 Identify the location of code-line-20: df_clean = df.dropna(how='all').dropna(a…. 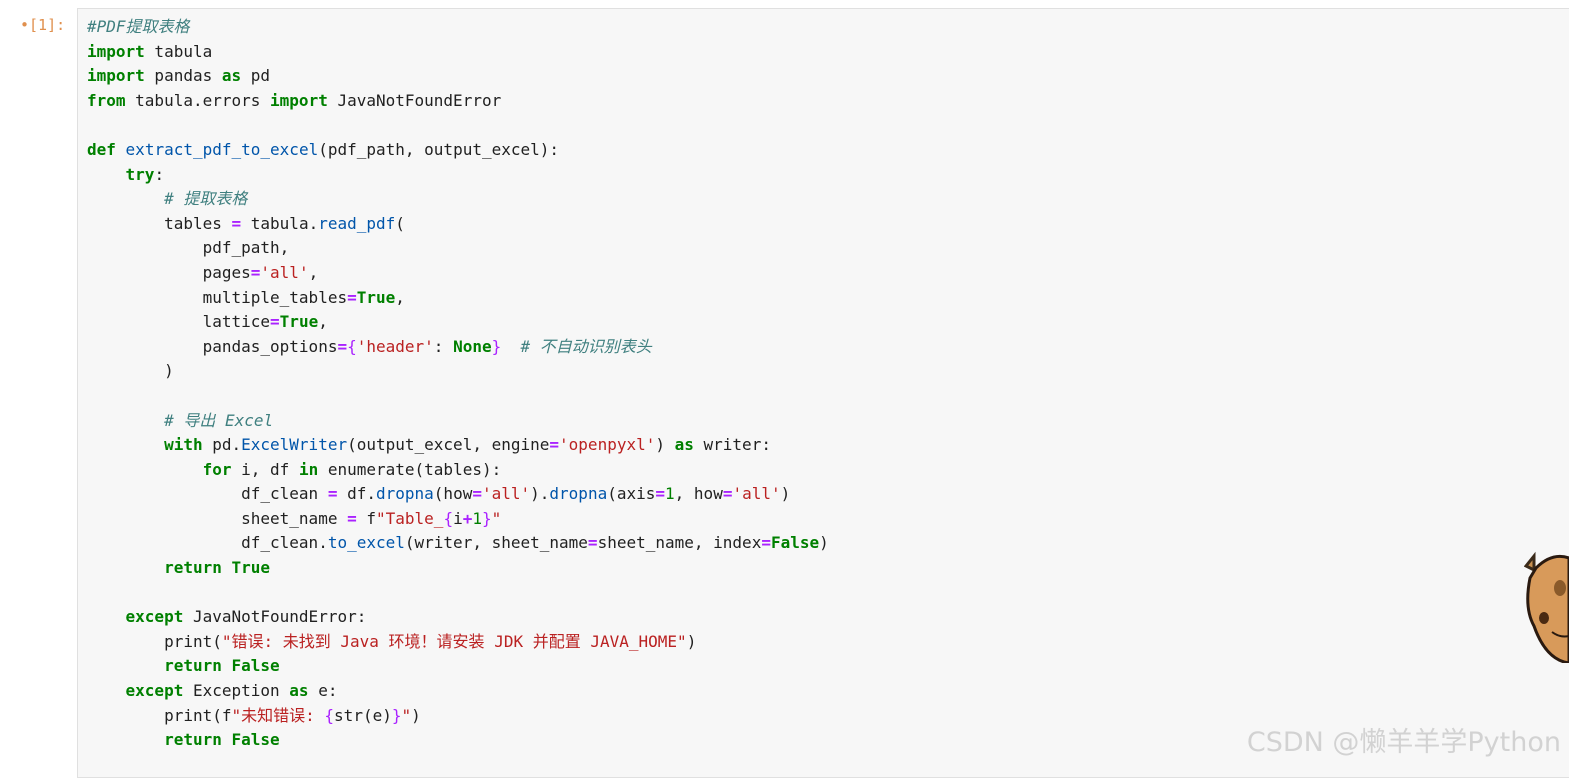
(516, 494).